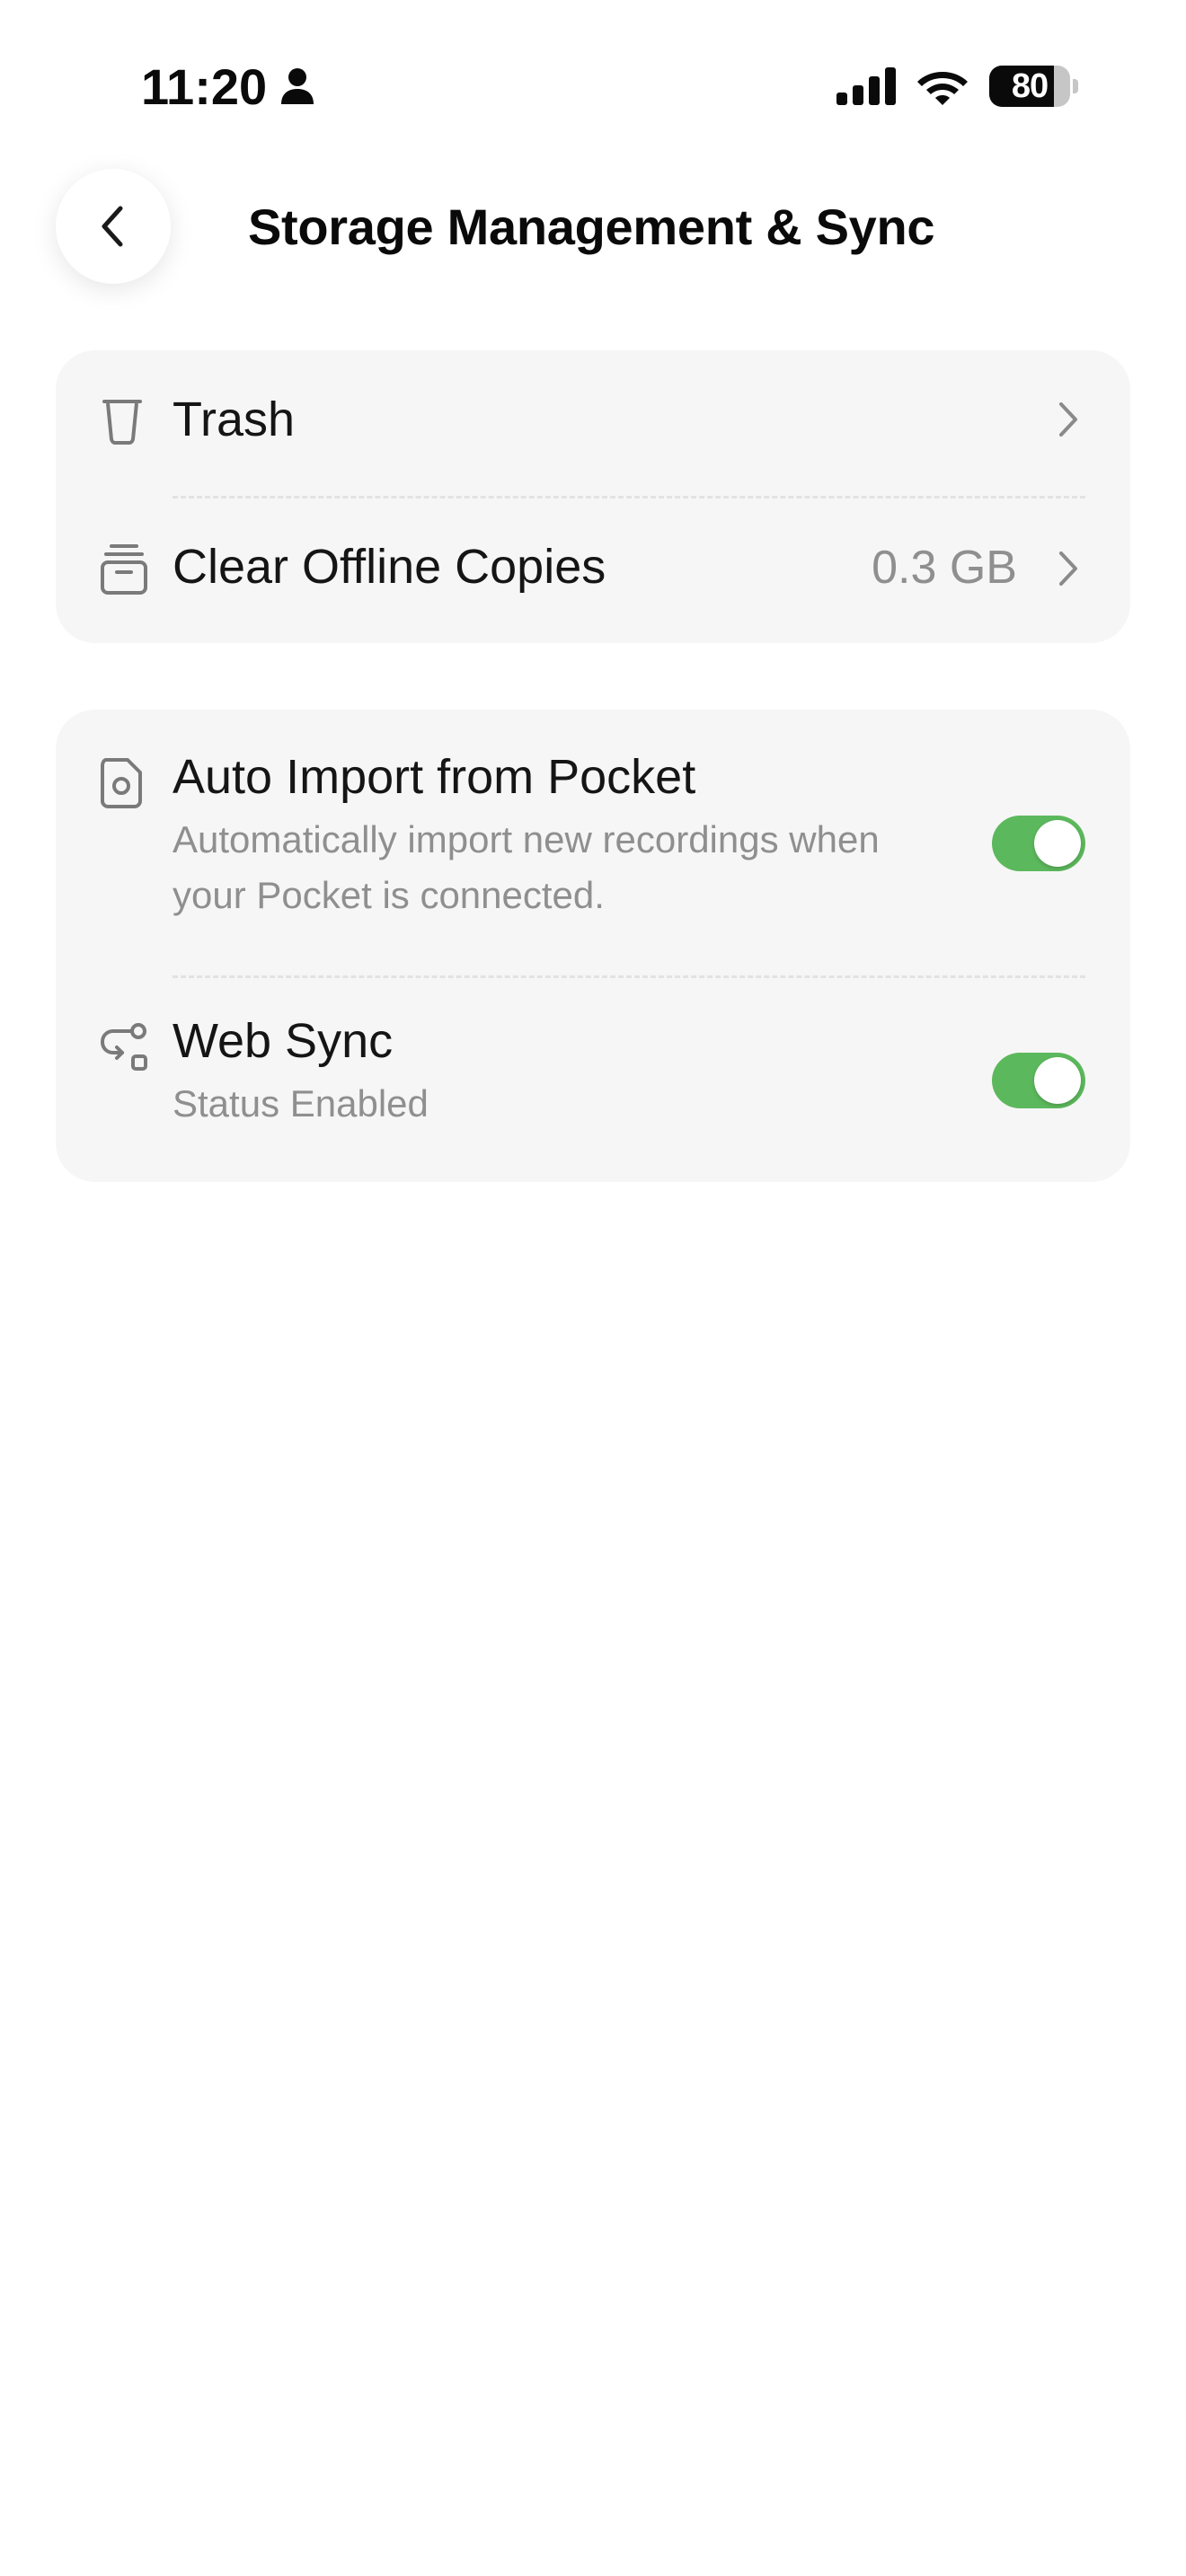 This screenshot has width=1186, height=2576. What do you see at coordinates (204, 86) in the screenshot?
I see `status-time: 11:20` at bounding box center [204, 86].